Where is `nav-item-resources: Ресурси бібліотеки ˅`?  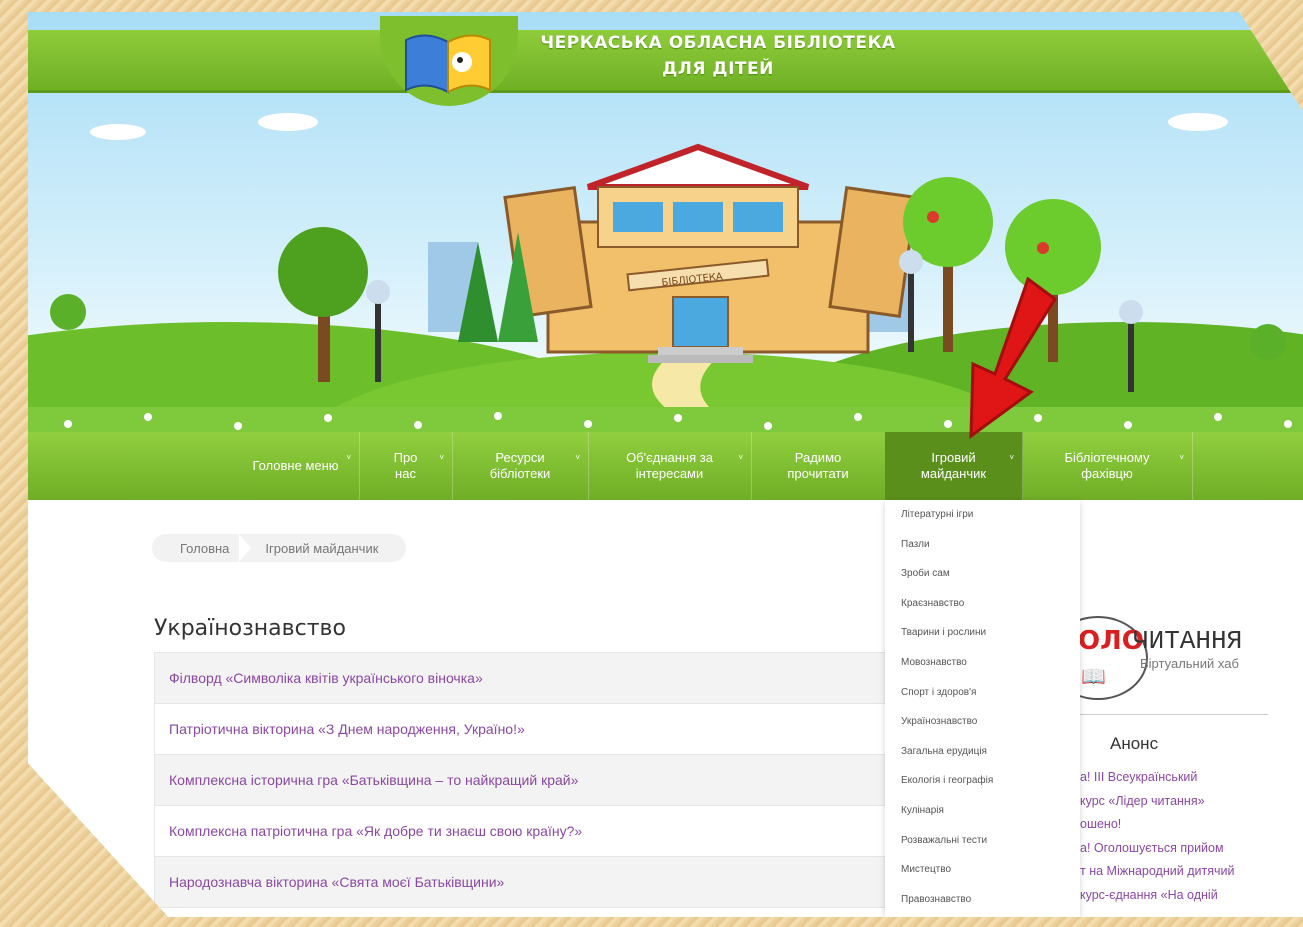 nav-item-resources: Ресурси бібліотеки ˅ is located at coordinates (520, 466).